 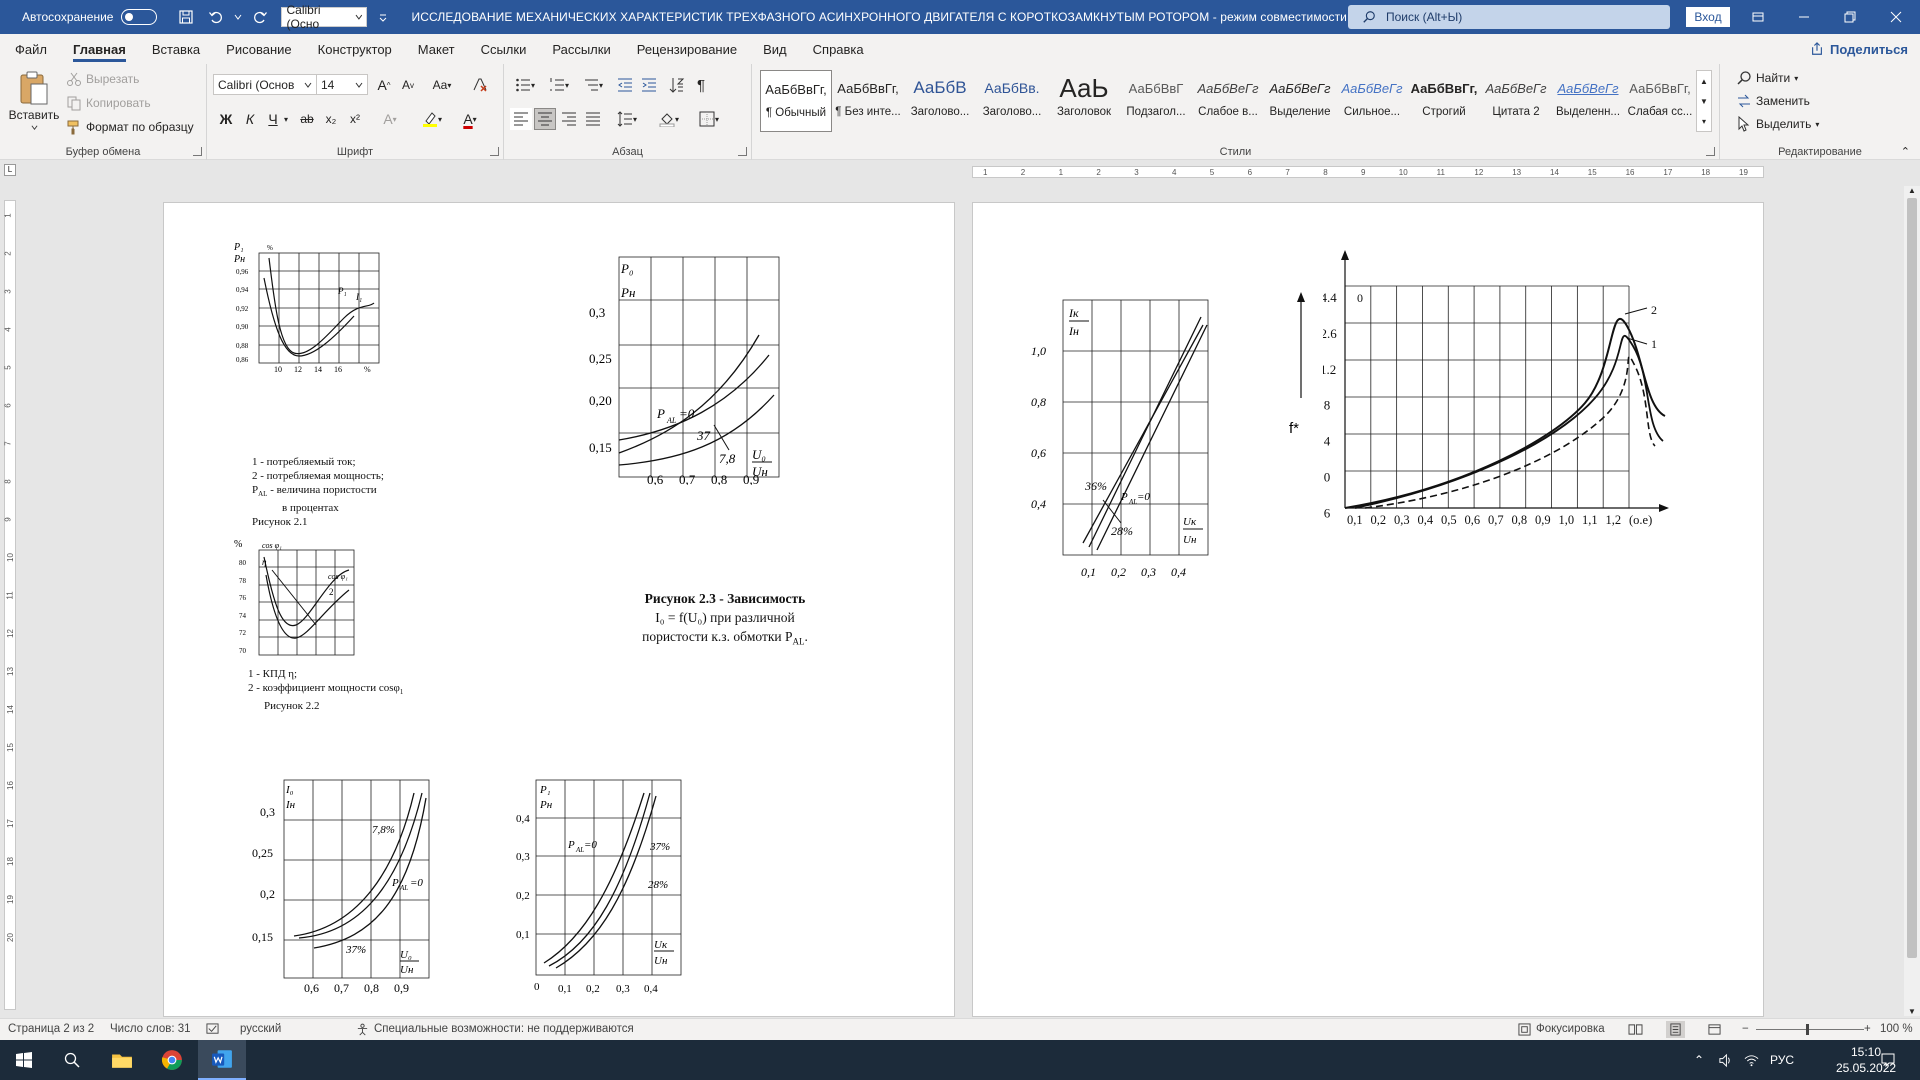 I want to click on chevron-down-icon: ▼, so click(x=1704, y=101).